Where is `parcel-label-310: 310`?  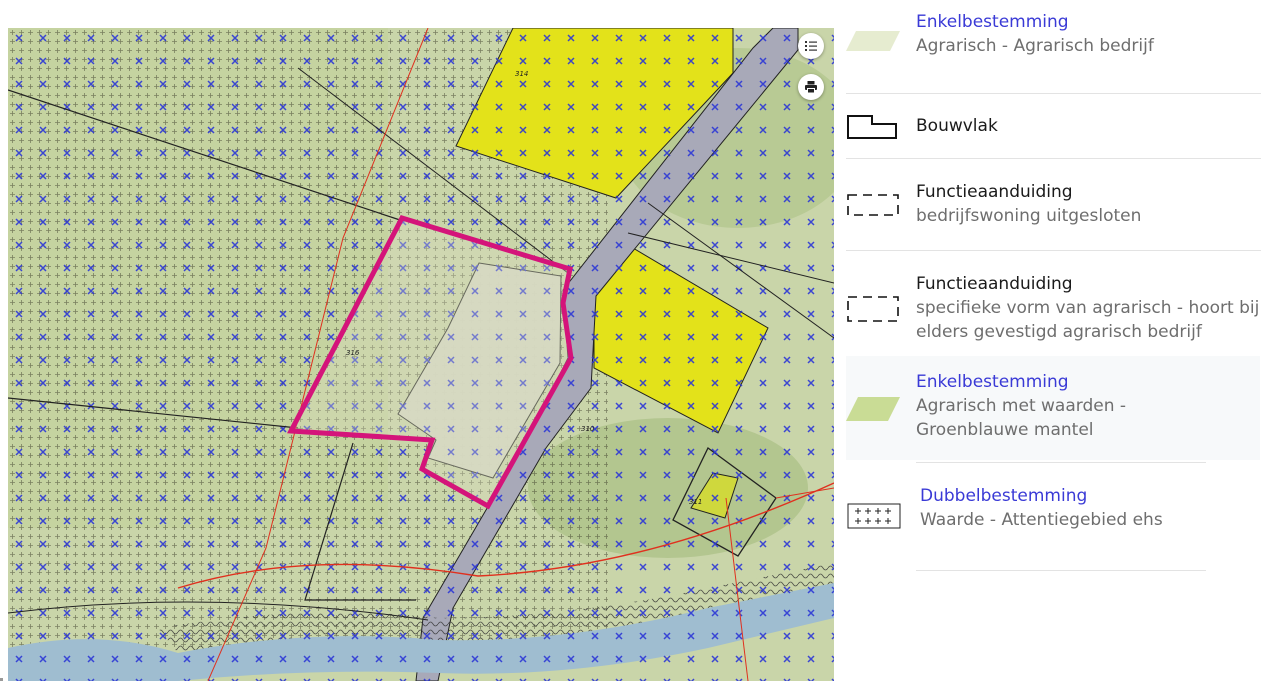
parcel-label-310: 310 is located at coordinates (588, 429).